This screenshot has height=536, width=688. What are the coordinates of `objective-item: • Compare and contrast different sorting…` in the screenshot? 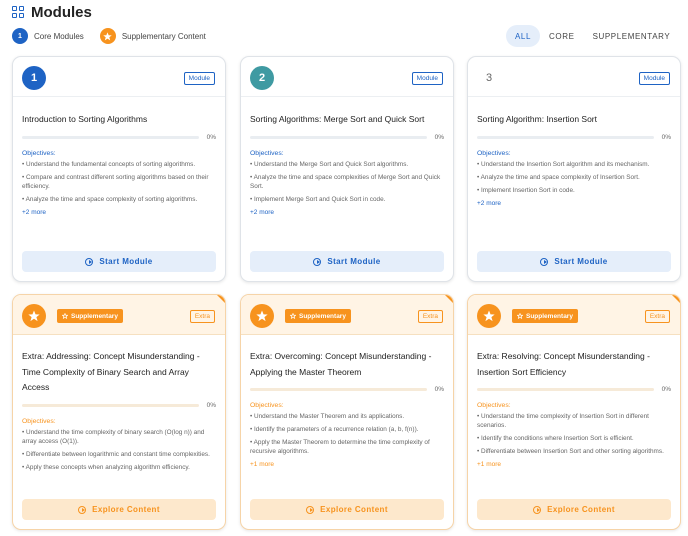 It's located at (115, 182).